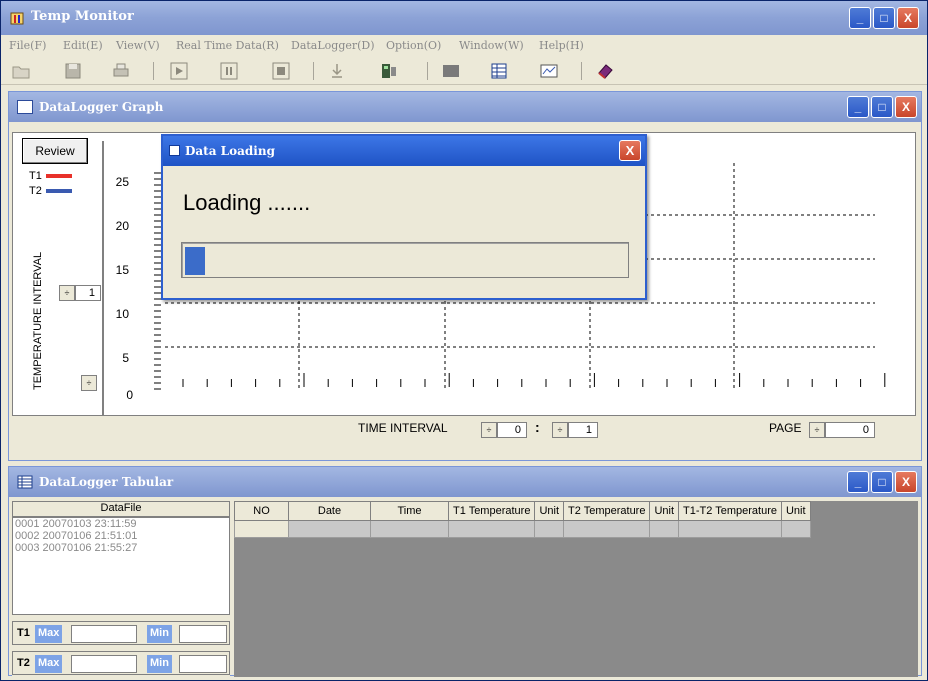  What do you see at coordinates (489, 430) in the screenshot?
I see `time-interval-a-spinner: ÷` at bounding box center [489, 430].